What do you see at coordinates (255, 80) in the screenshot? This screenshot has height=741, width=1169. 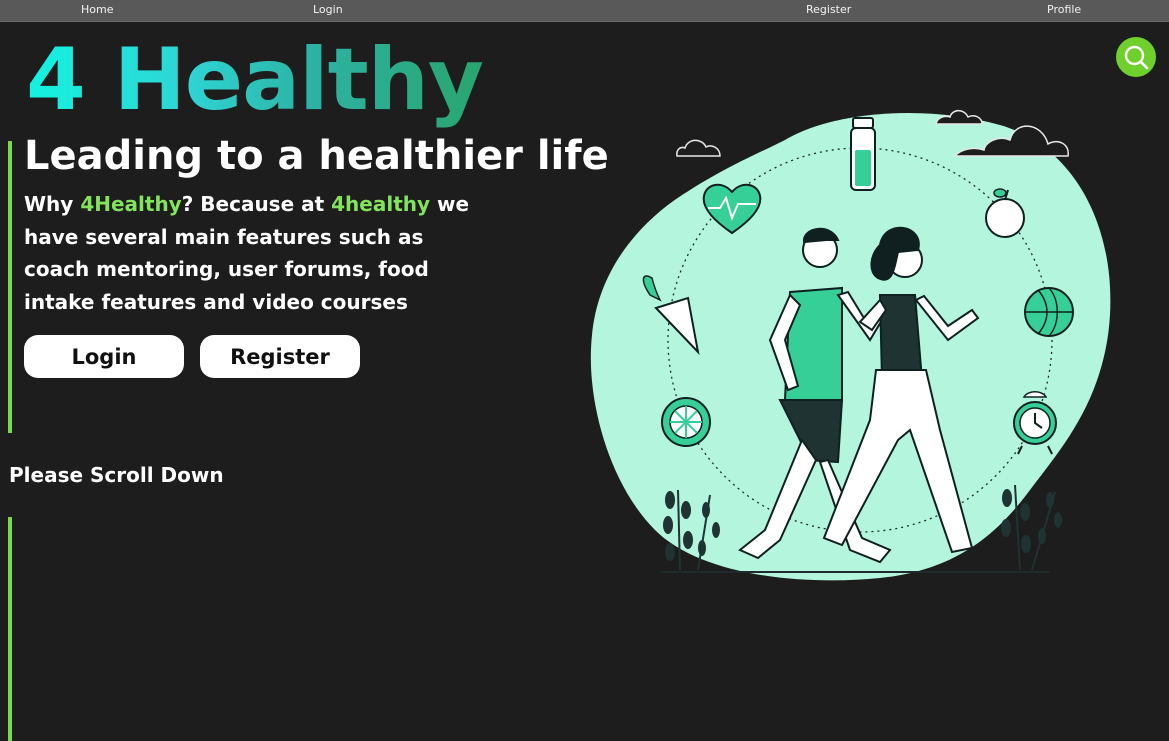 I see `brand-logo: 4 Healthy` at bounding box center [255, 80].